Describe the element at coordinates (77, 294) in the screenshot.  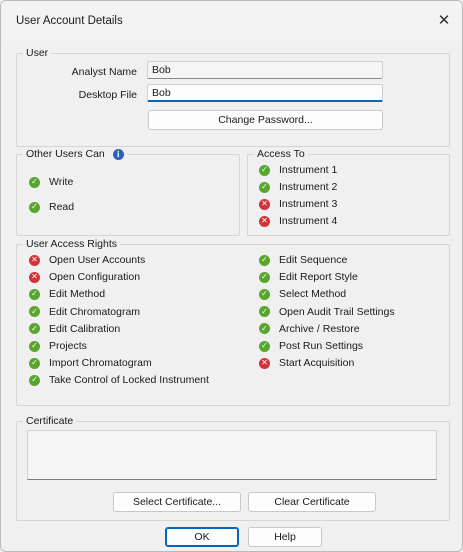
I see `access-right-label: Edit Method` at that location.